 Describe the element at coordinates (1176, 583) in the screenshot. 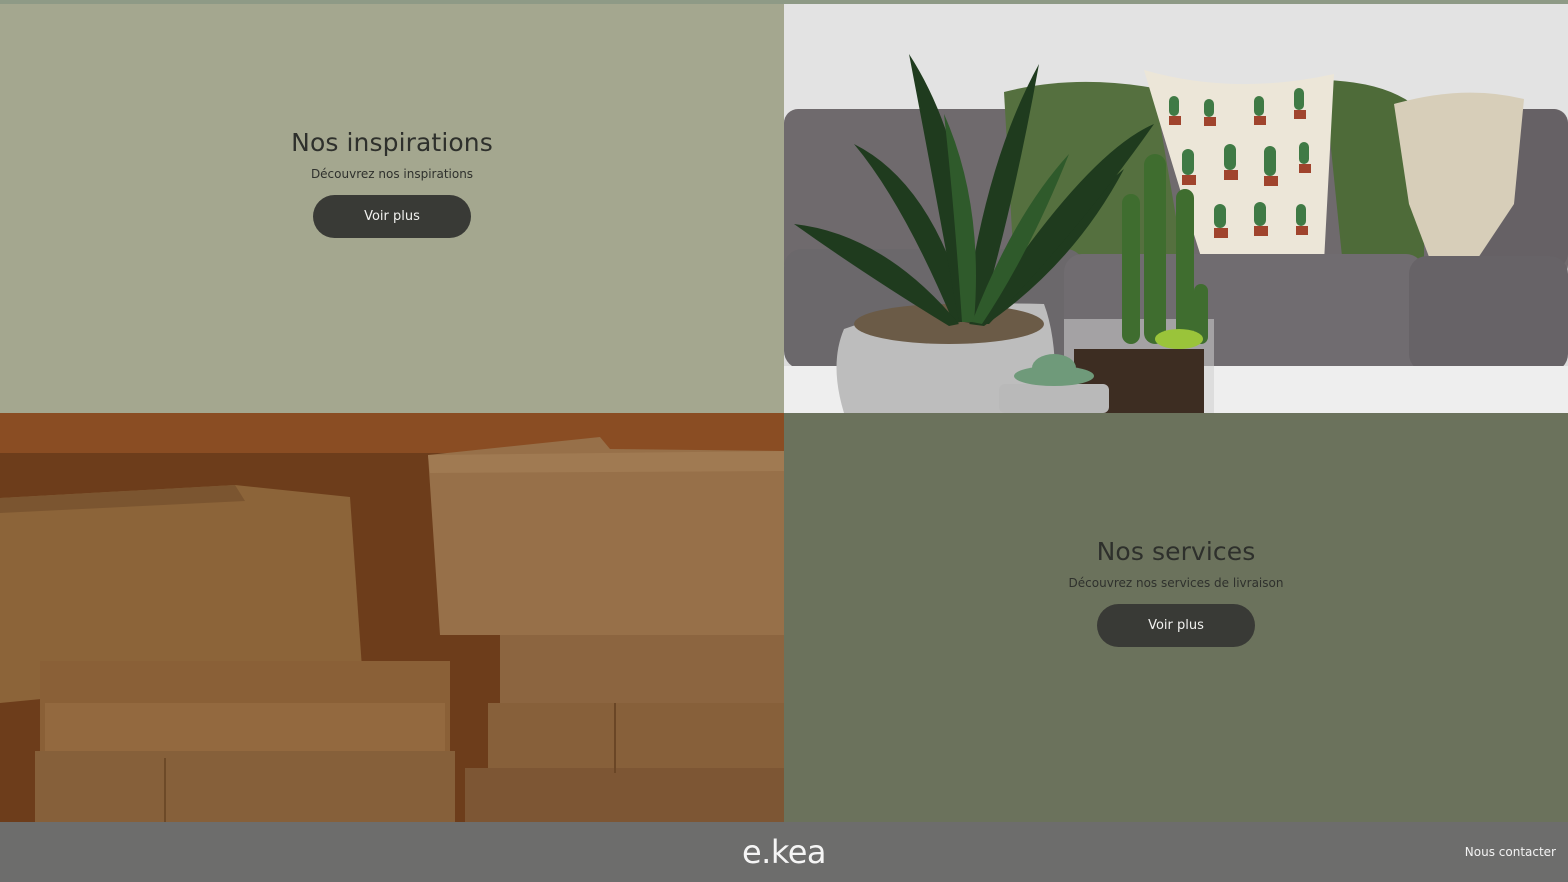

I see `services-subtitle: Découvrez nos services de livraison` at that location.